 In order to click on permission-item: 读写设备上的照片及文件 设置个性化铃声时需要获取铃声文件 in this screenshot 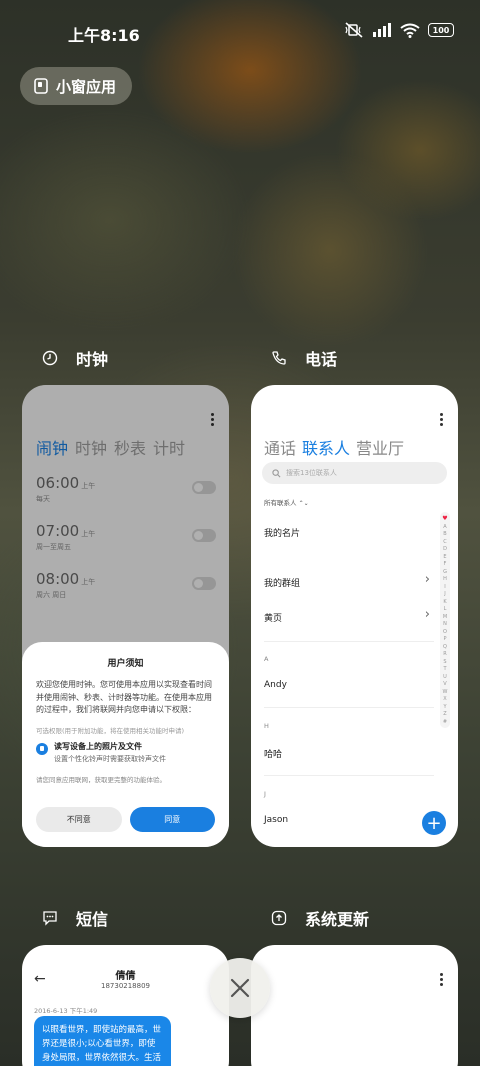, I will do `click(125, 752)`.